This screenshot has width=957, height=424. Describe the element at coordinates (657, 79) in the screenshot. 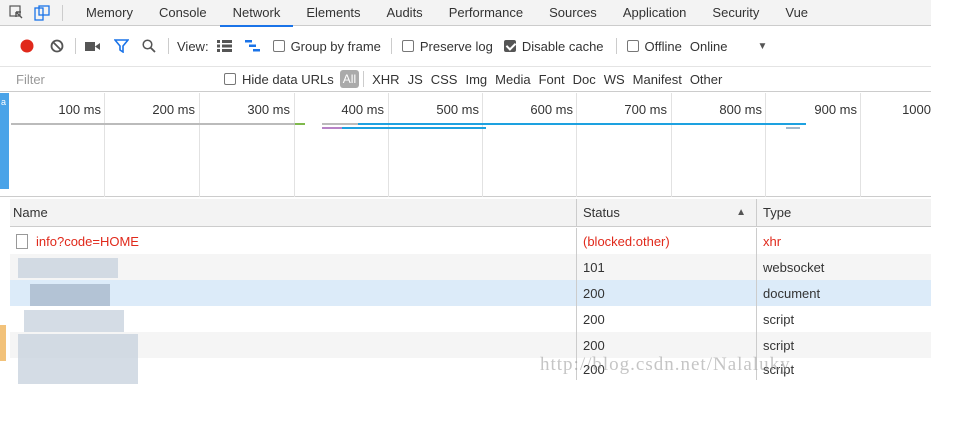

I see `filter-type-manifest: Manifest` at that location.